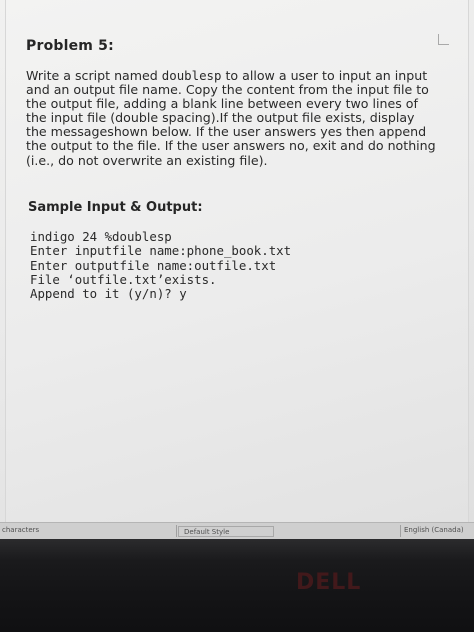 This screenshot has width=474, height=632. I want to click on description-text-start: Write a script named, so click(94, 75).